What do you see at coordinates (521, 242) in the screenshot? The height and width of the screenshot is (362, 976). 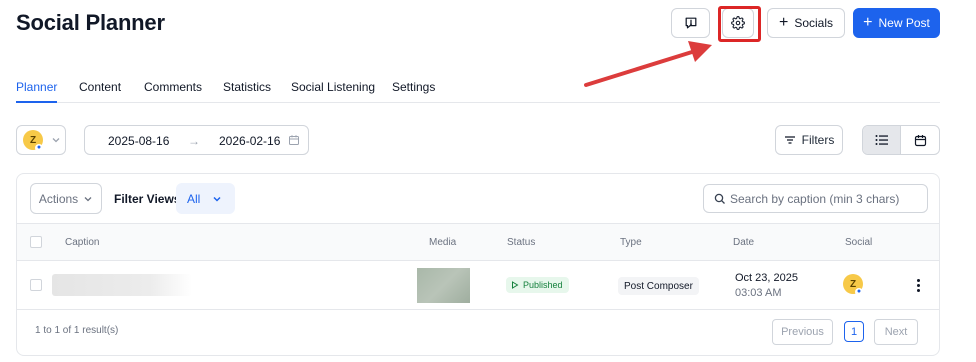 I see `column-status: Status` at bounding box center [521, 242].